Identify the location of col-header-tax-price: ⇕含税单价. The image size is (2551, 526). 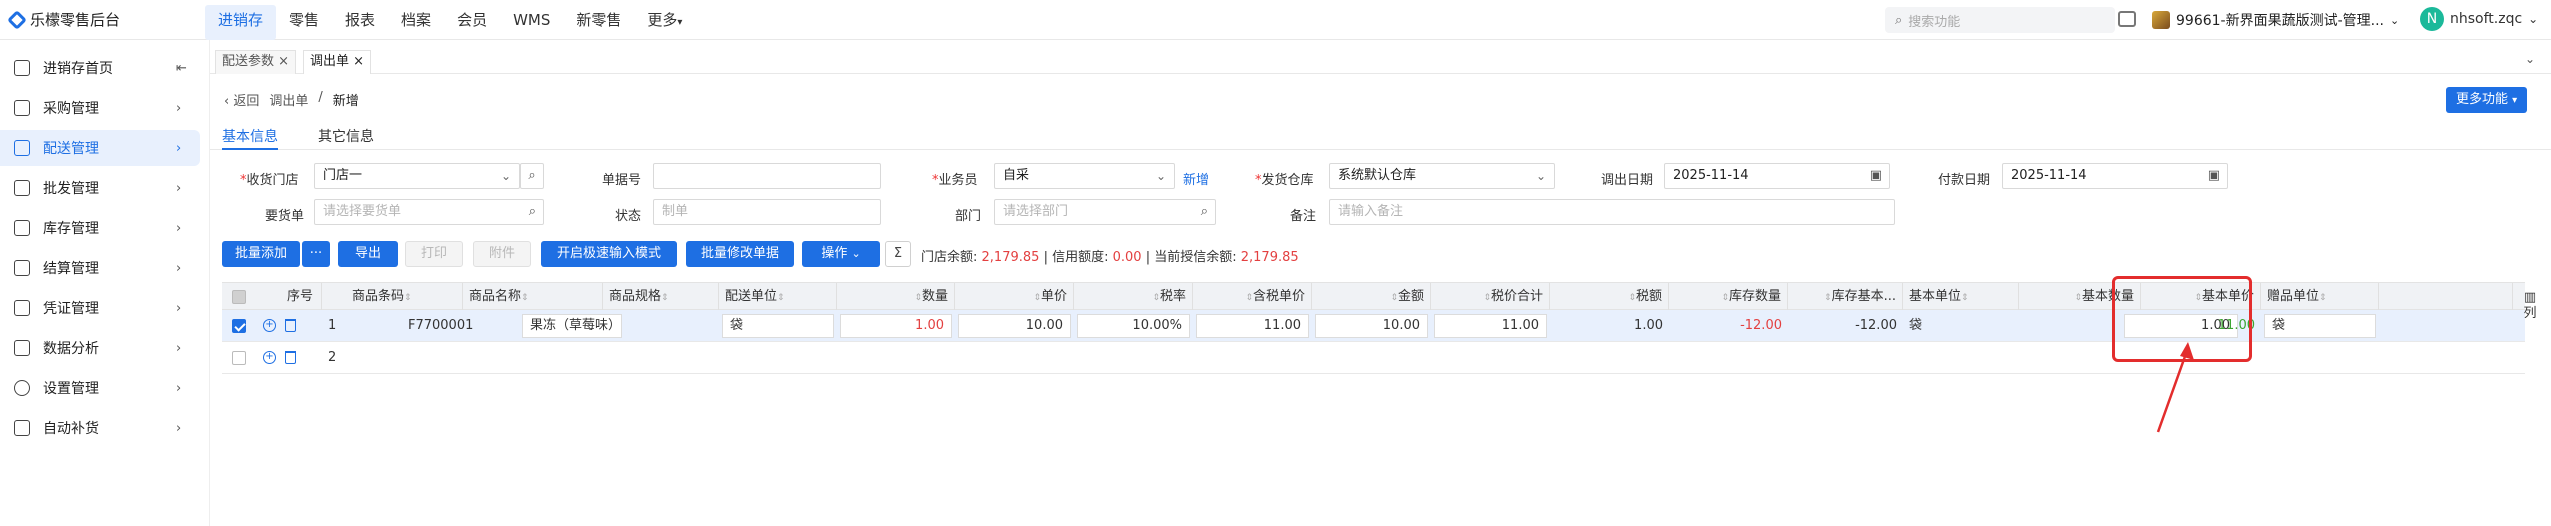
(1252, 297).